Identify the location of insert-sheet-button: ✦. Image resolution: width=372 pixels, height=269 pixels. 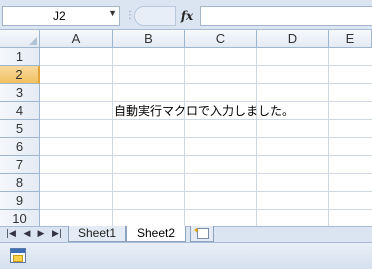
(202, 234).